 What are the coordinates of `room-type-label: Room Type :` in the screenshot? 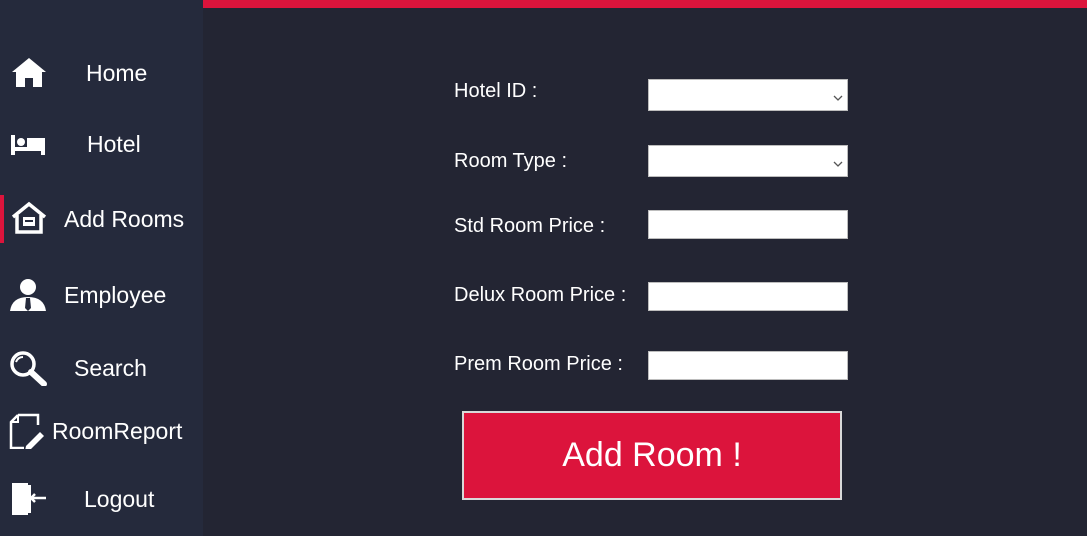 It's located at (511, 161).